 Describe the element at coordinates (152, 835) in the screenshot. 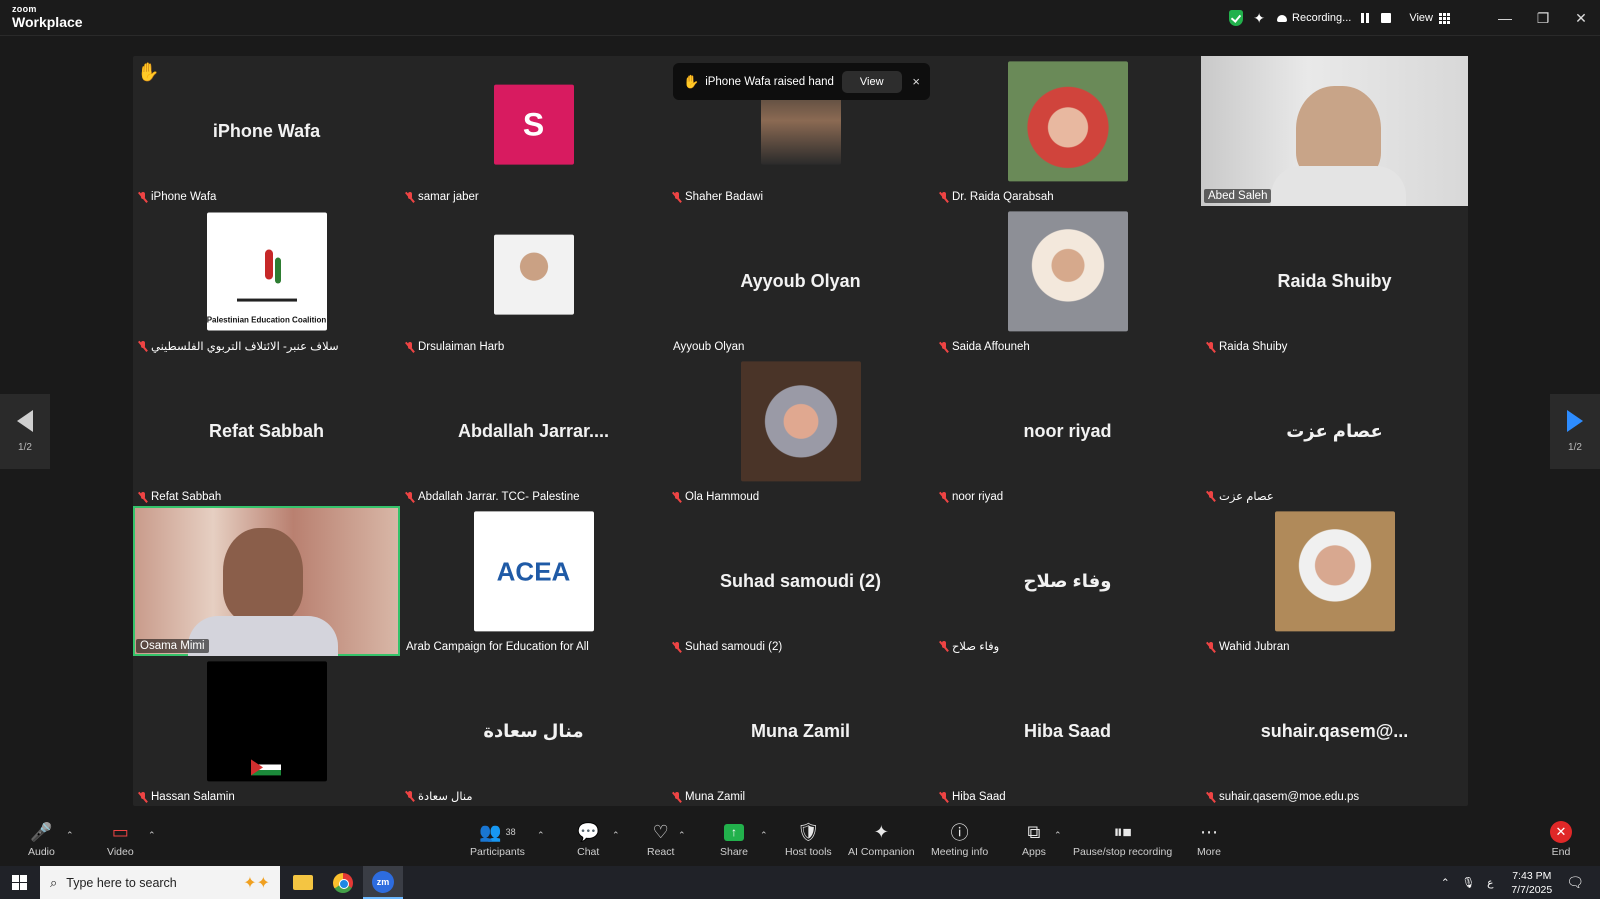

I see `video-options-chevron-icon: ⌃` at that location.